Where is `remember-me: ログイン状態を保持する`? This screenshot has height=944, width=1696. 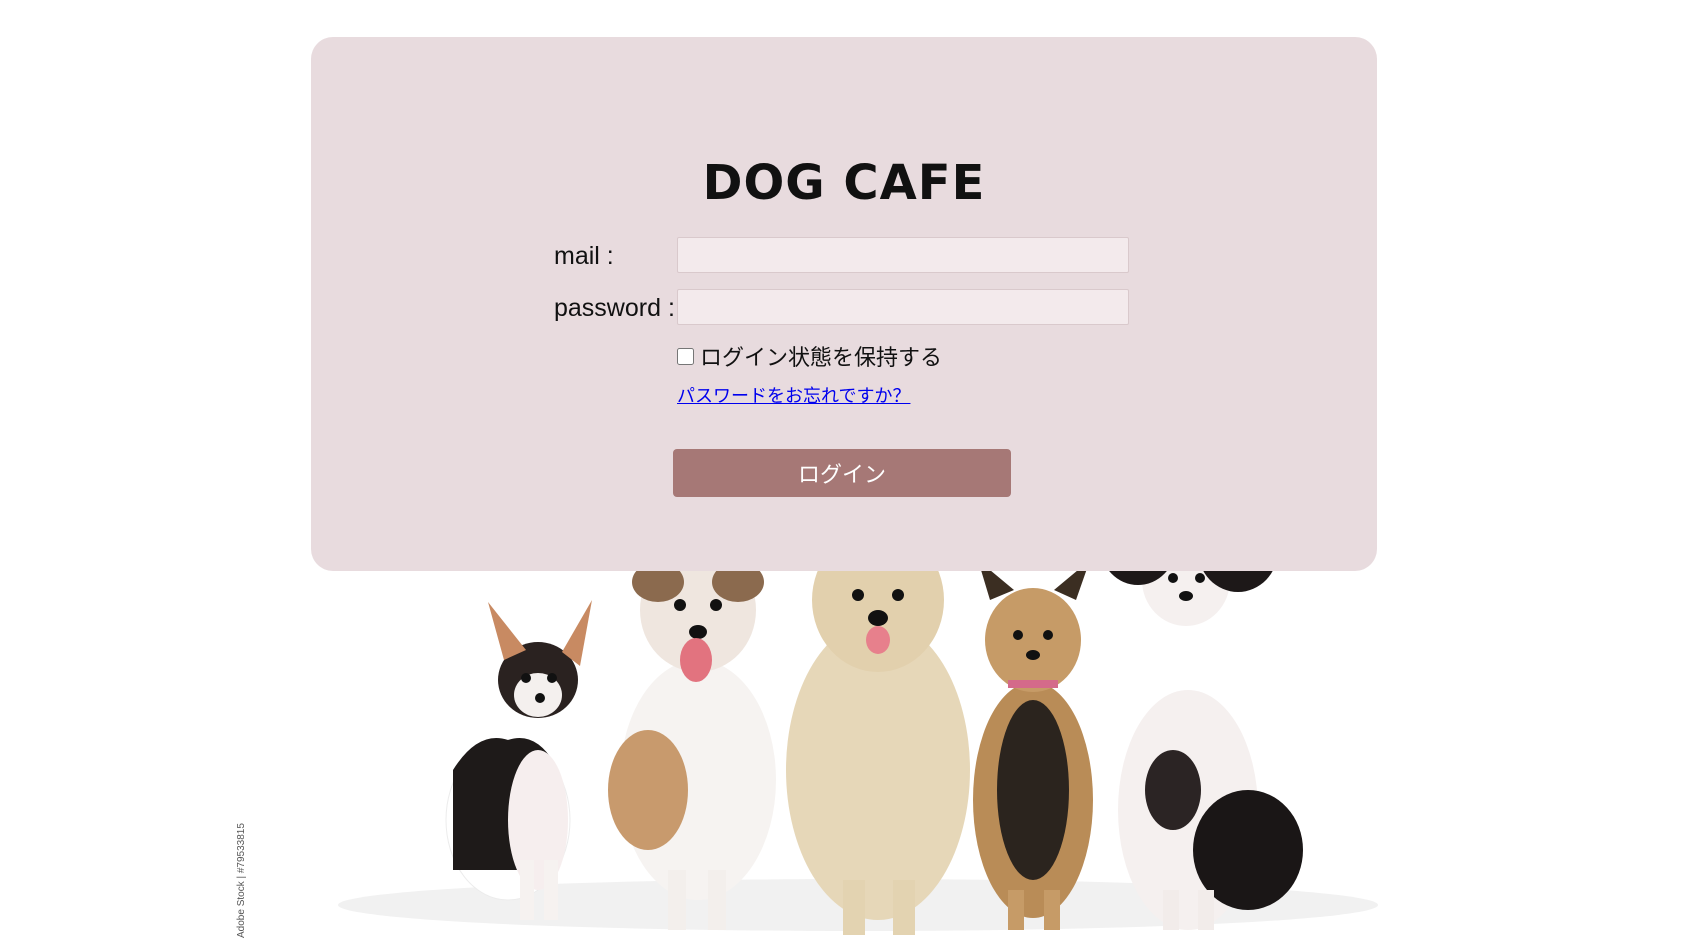
remember-me: ログイン状態を保持する is located at coordinates (809, 356).